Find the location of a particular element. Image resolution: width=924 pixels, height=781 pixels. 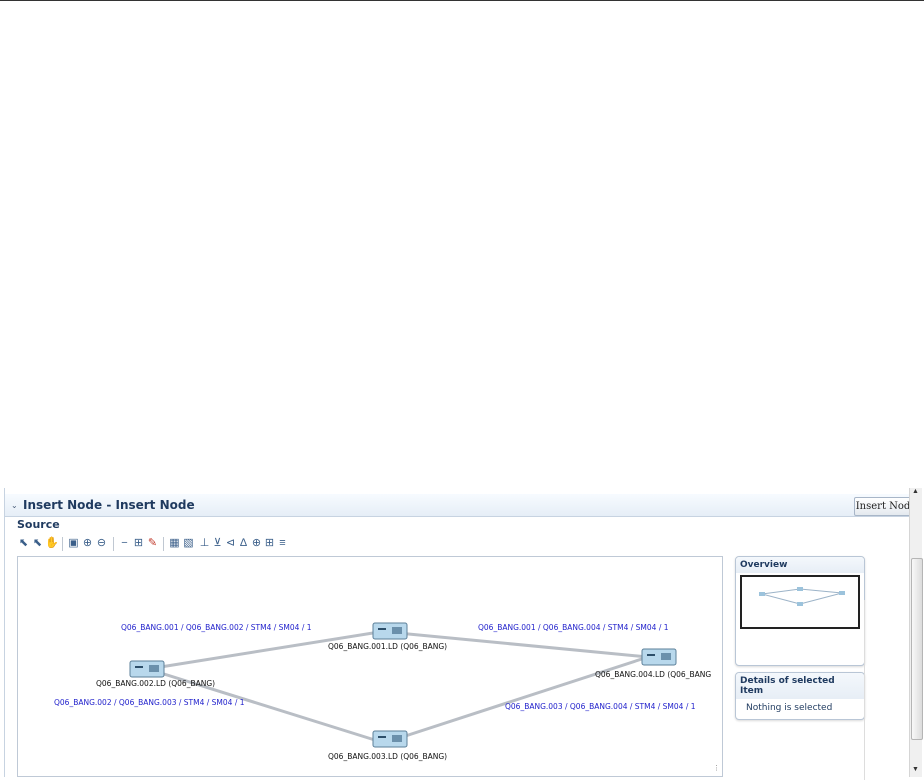

node-label: Q06_BANG.001.LD (Q06_BANG) is located at coordinates (387, 646).